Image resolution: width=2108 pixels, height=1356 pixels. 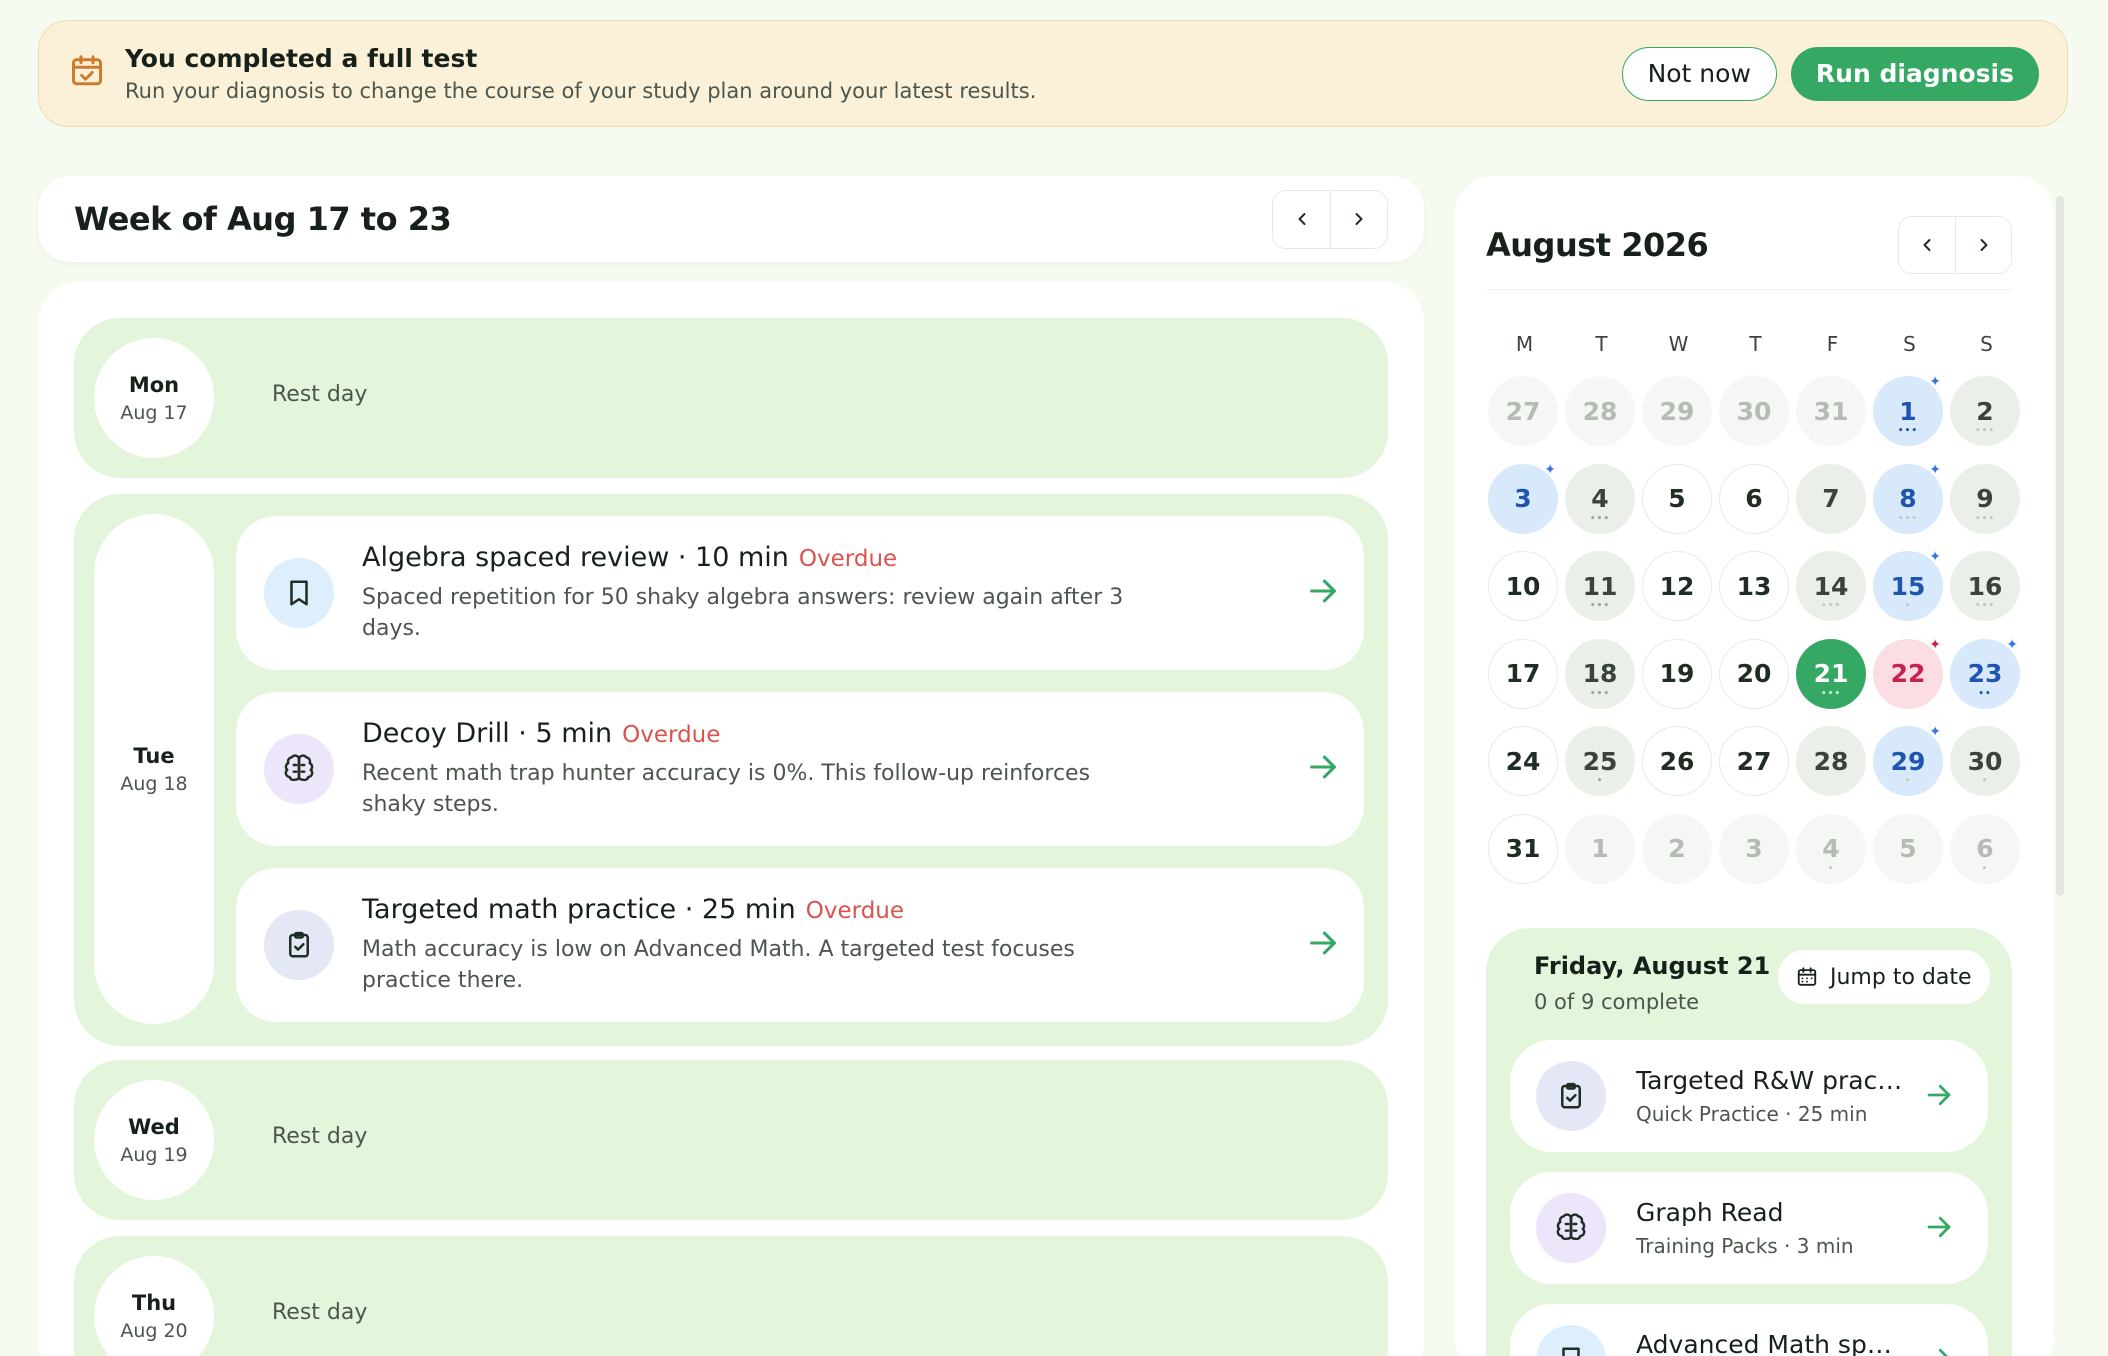 I want to click on week-header: Week of Aug 17 to 23, so click(x=731, y=219).